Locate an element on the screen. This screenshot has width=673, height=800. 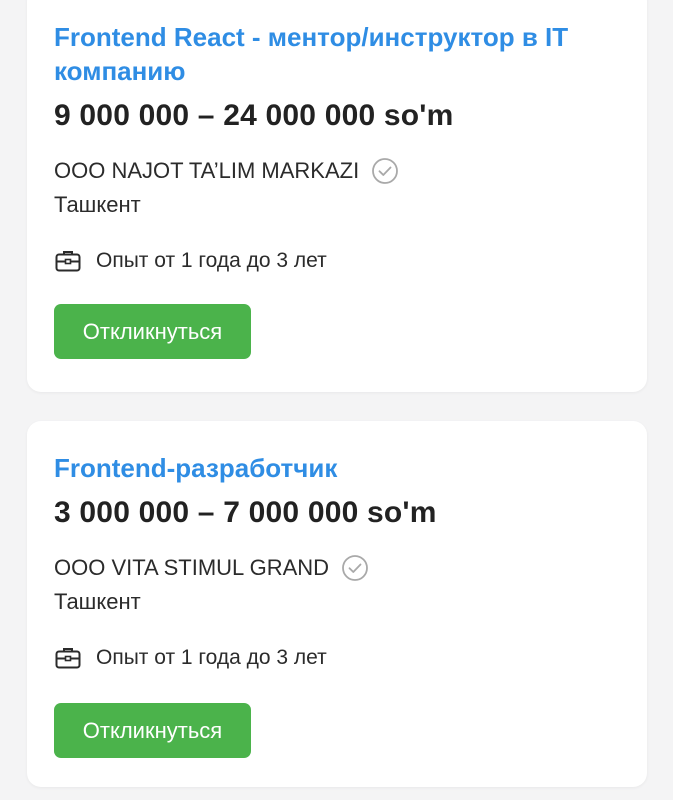
company-row: OOO VITA STIMUL GRAND is located at coordinates (338, 568).